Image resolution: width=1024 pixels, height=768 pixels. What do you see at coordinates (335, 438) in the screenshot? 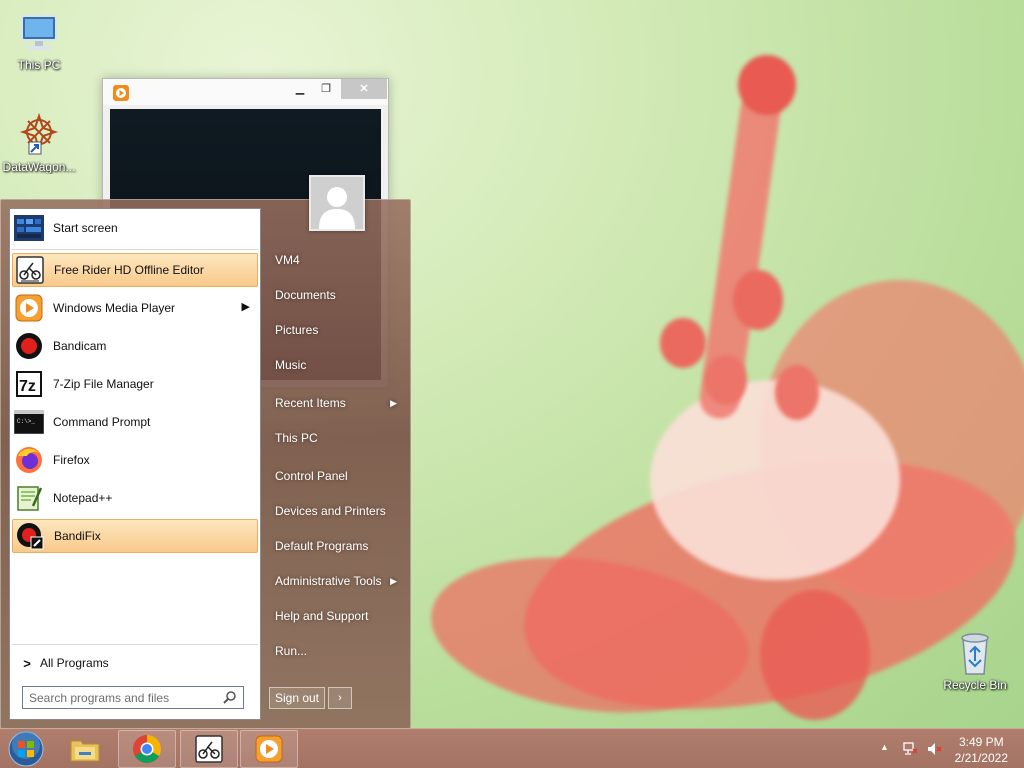
I see `start-right-this-pc: This PC` at bounding box center [335, 438].